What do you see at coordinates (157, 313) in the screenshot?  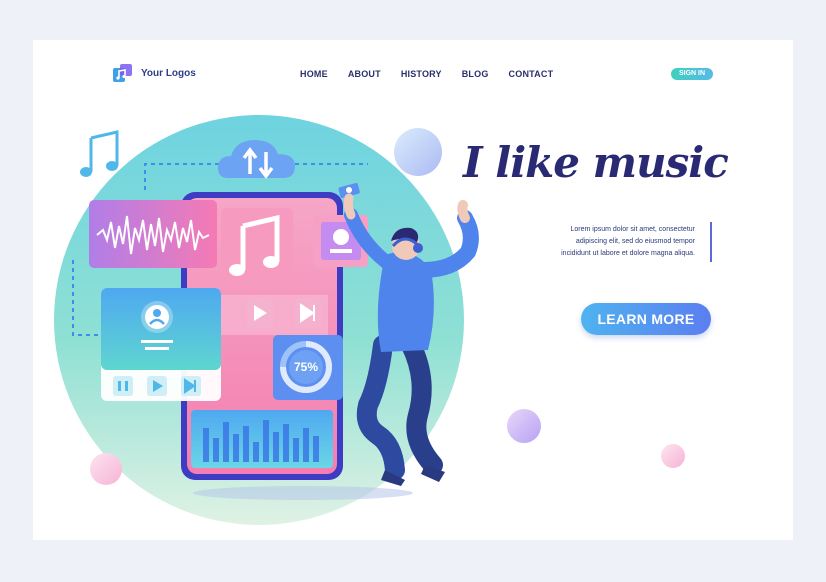 I see `user-icon` at bounding box center [157, 313].